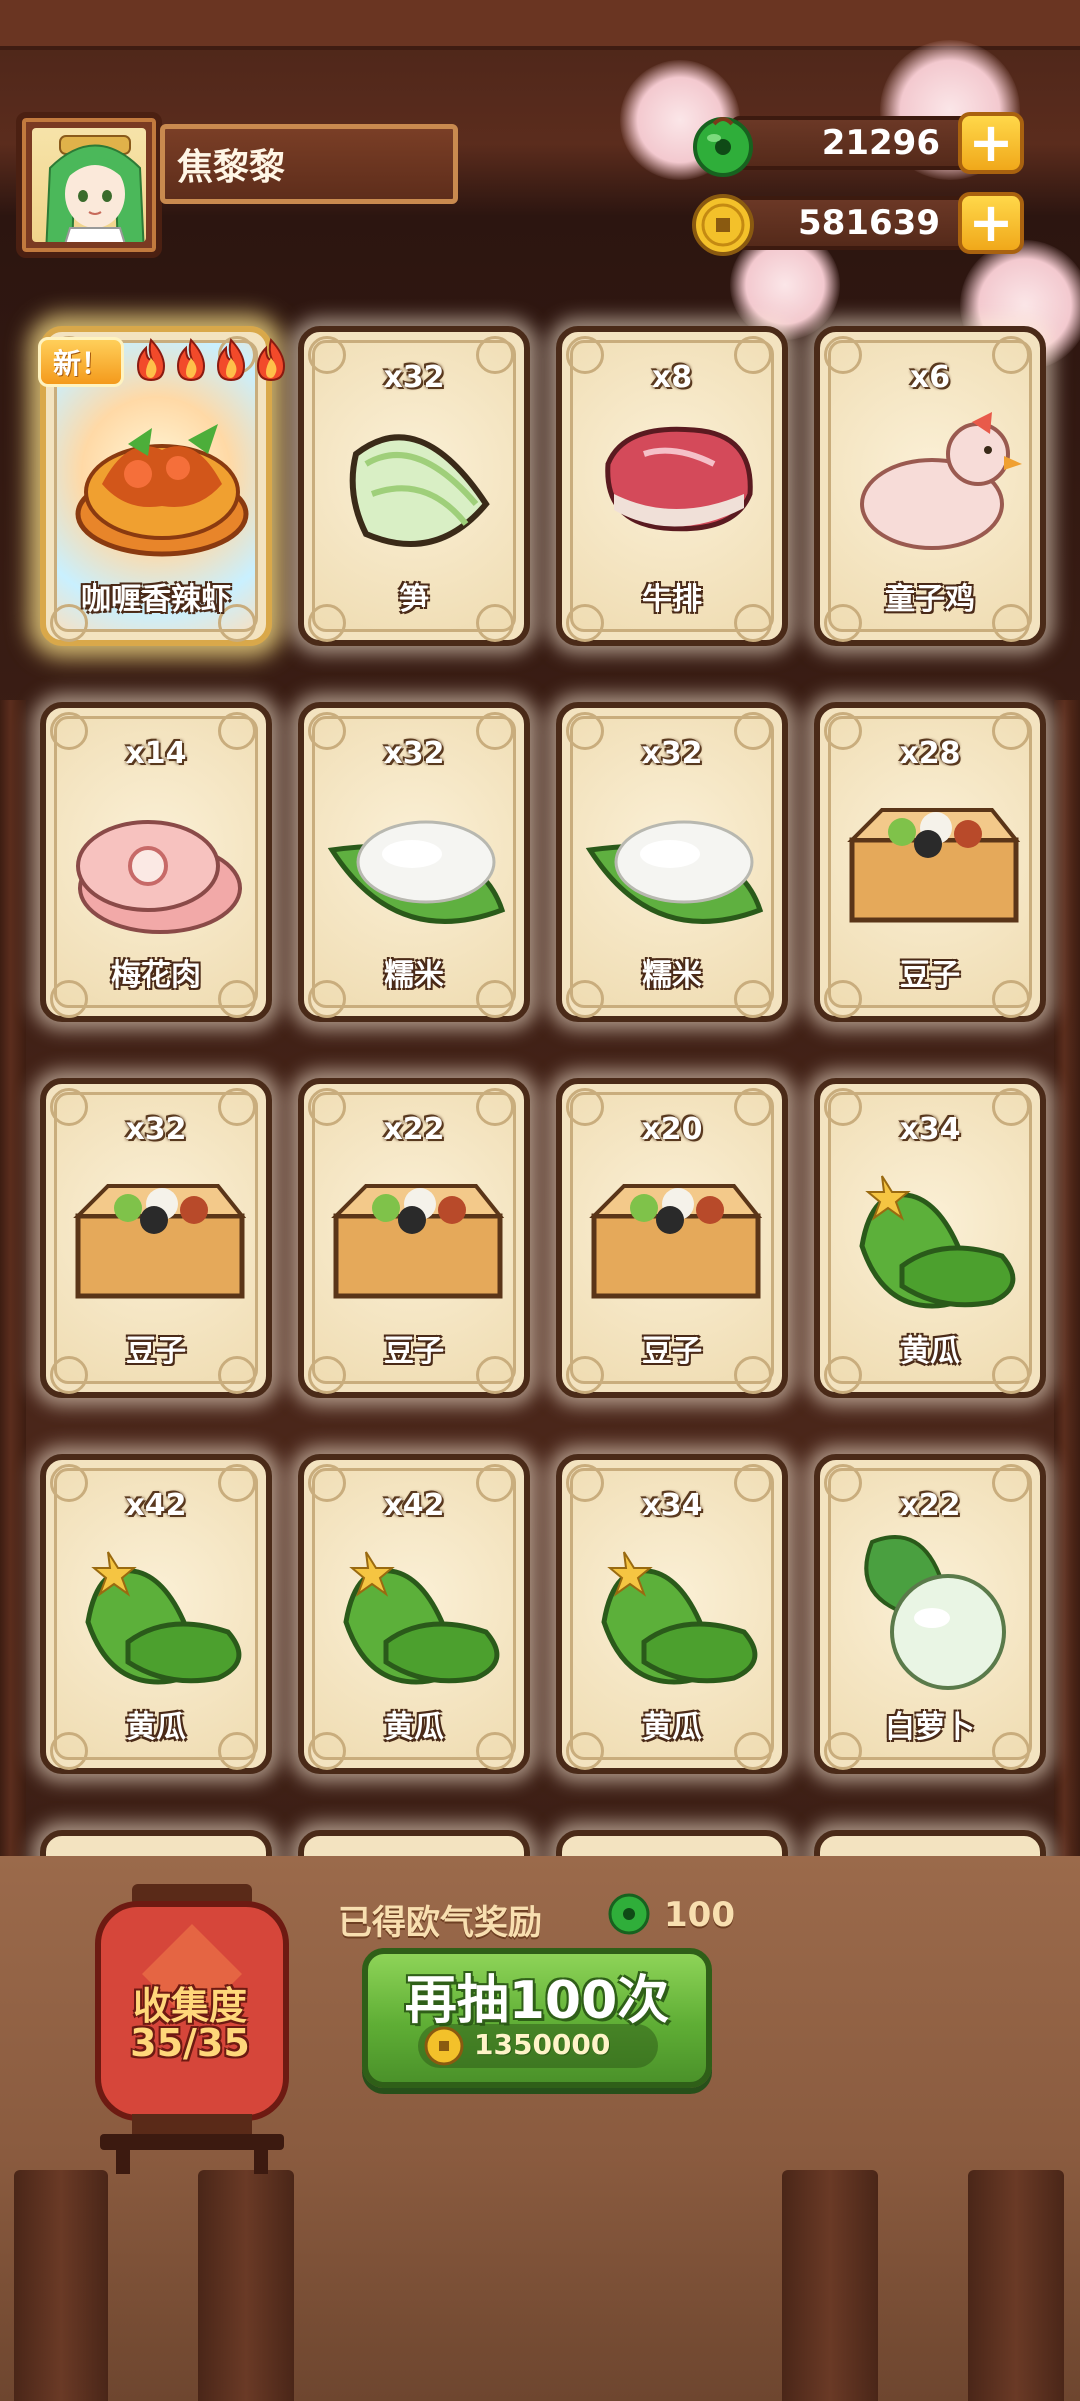  I want to click on card-count: x20, so click(672, 1129).